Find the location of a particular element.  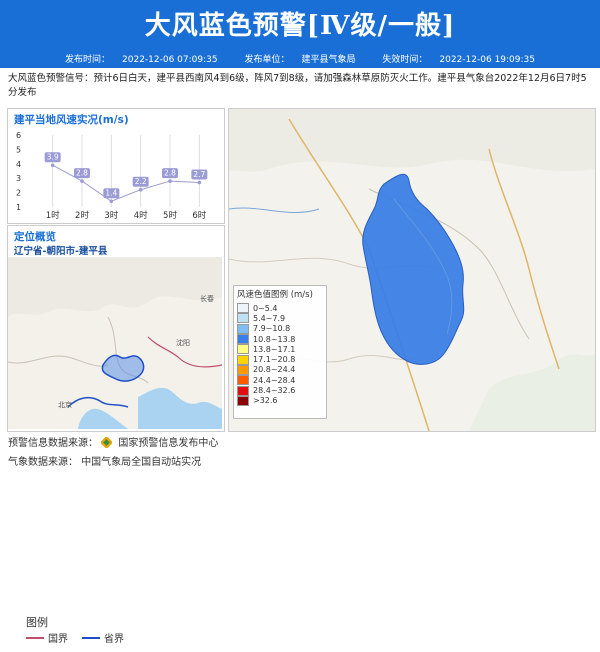

y-tick-label: 4 is located at coordinates (18, 164).